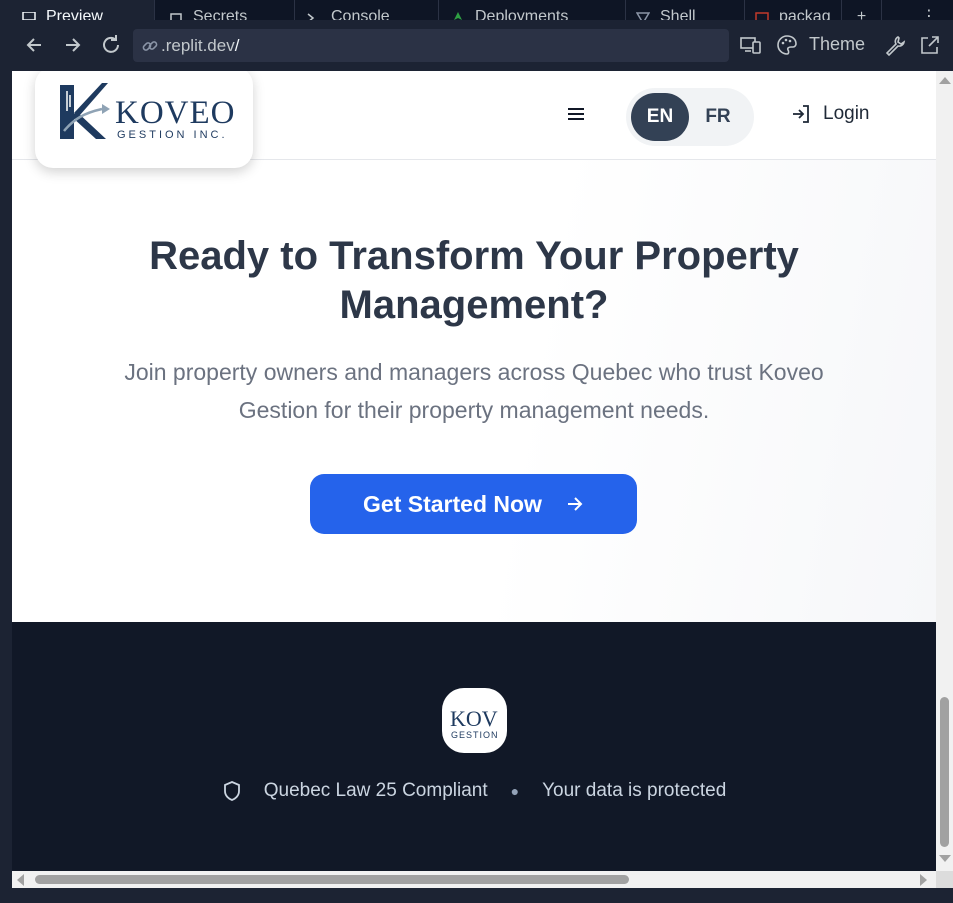 The height and width of the screenshot is (903, 953). I want to click on koveo-logo-mark-icon, so click(85, 111).